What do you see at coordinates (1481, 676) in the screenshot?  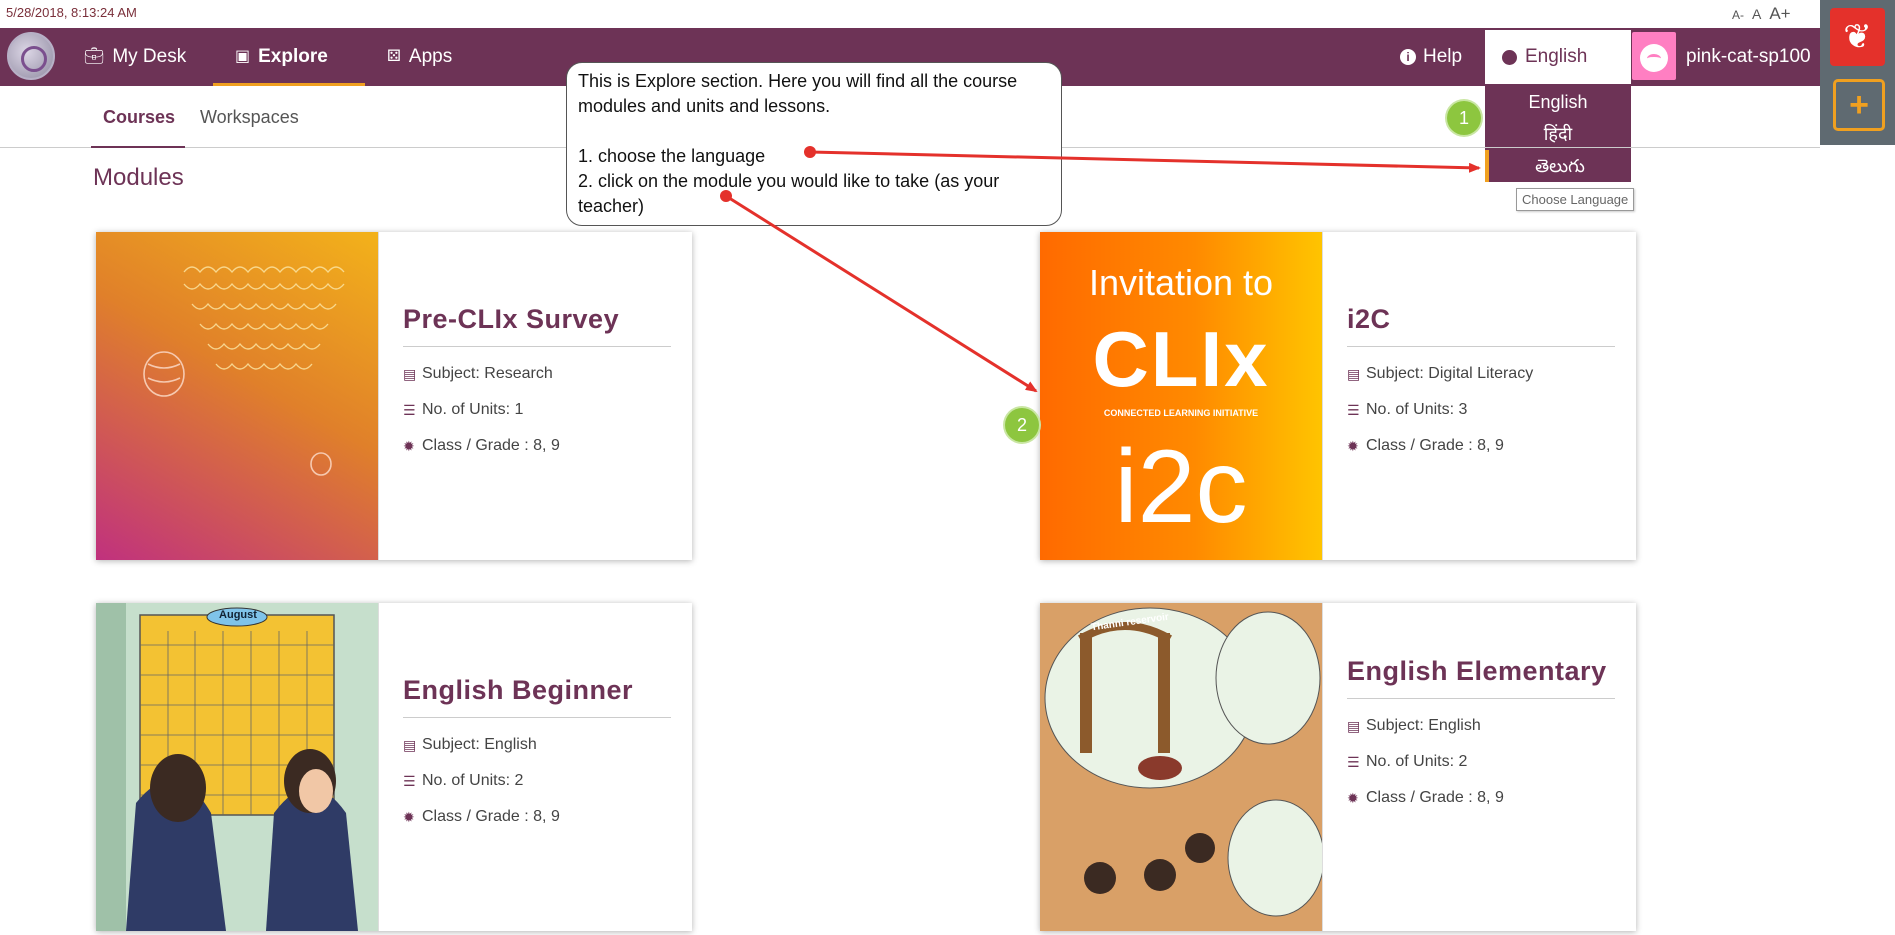 I see `module-title: English Elementary` at bounding box center [1481, 676].